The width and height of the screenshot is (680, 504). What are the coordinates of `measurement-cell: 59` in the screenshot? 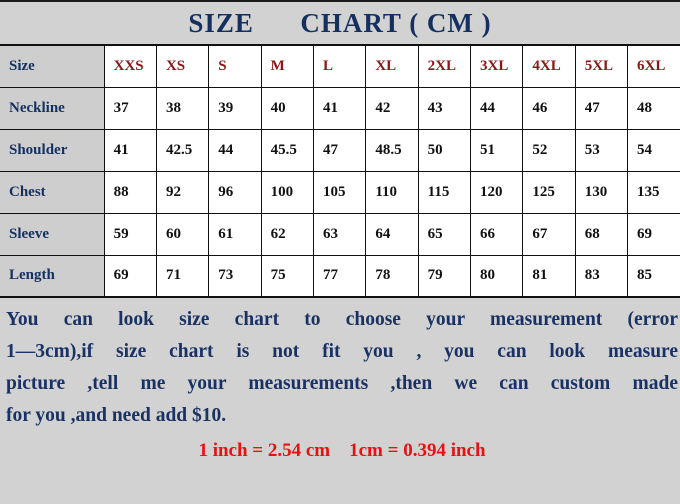 It's located at (130, 234).